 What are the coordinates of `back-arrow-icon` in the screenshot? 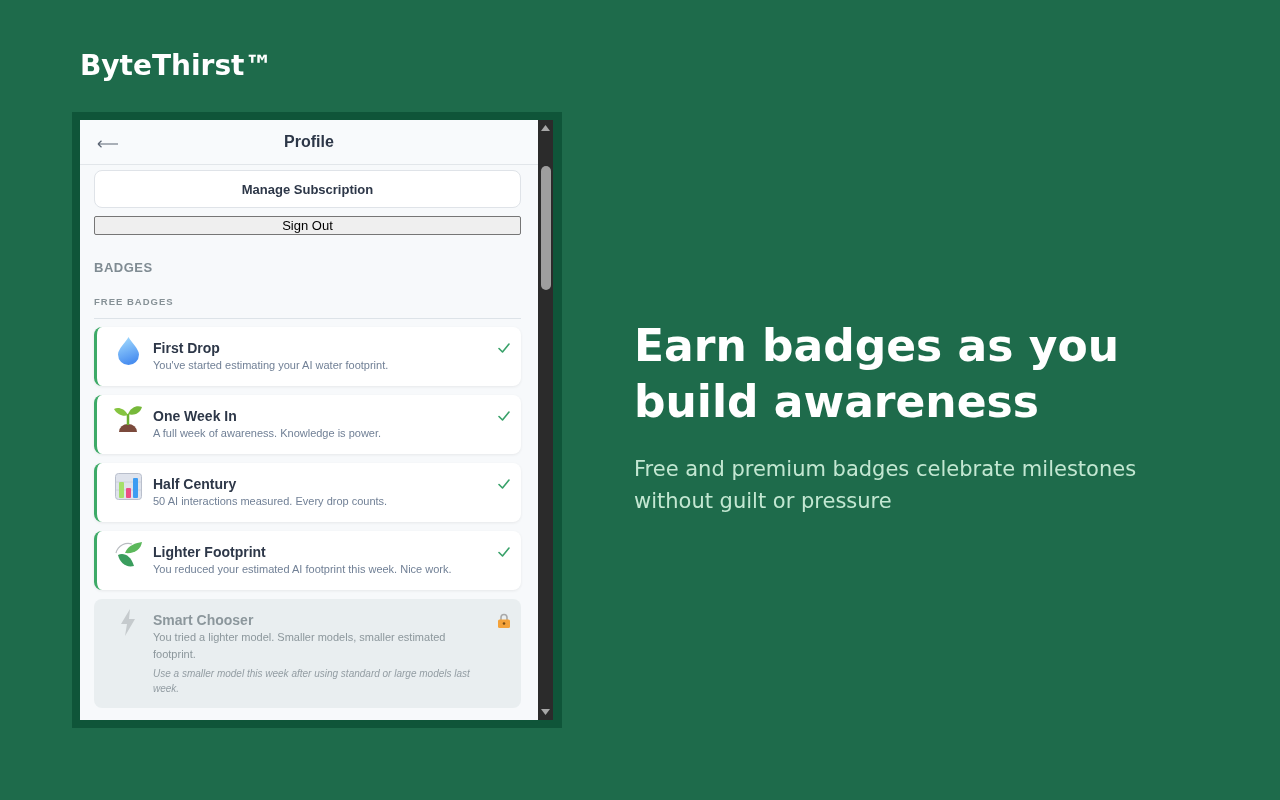 It's located at (107, 143).